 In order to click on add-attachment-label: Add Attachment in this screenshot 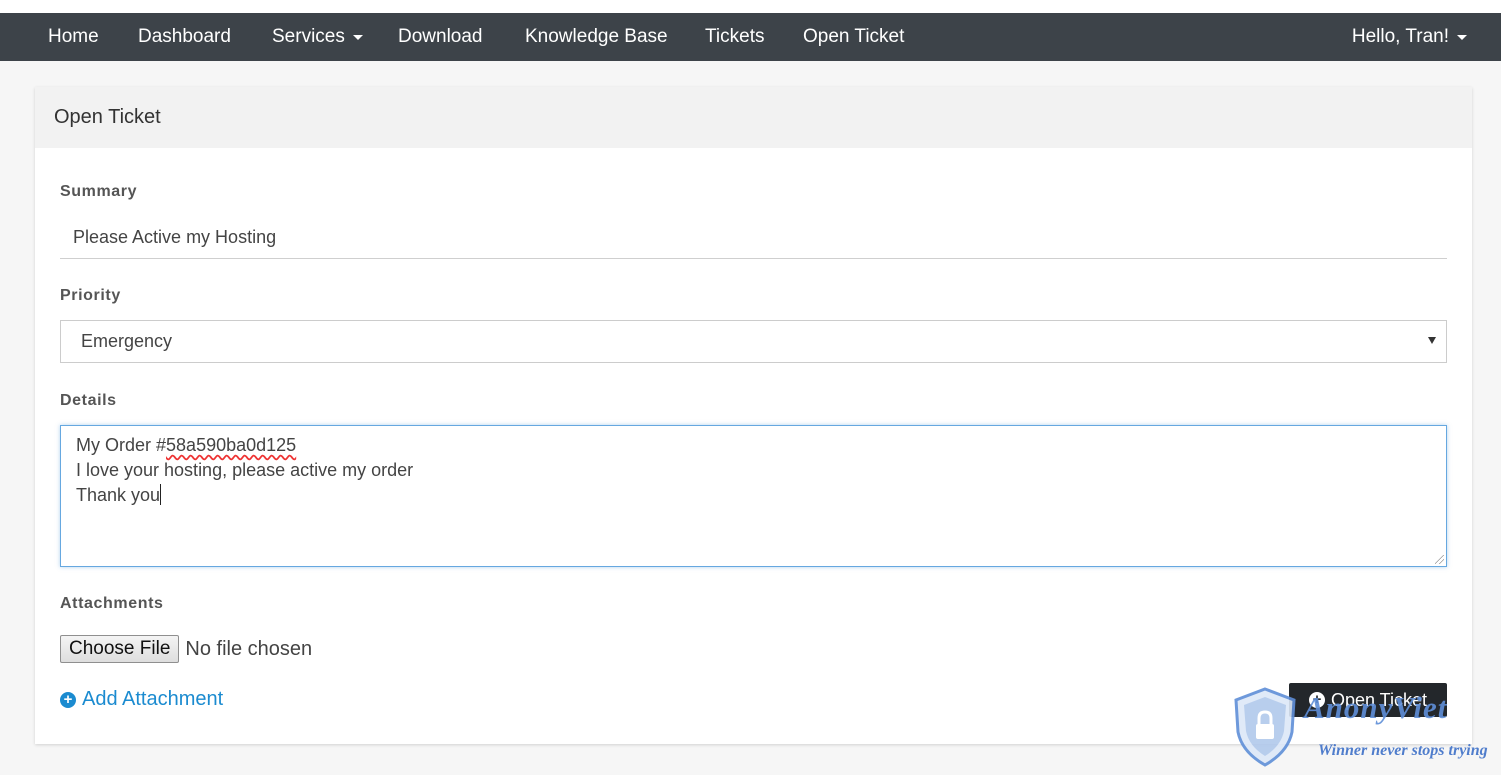, I will do `click(153, 699)`.